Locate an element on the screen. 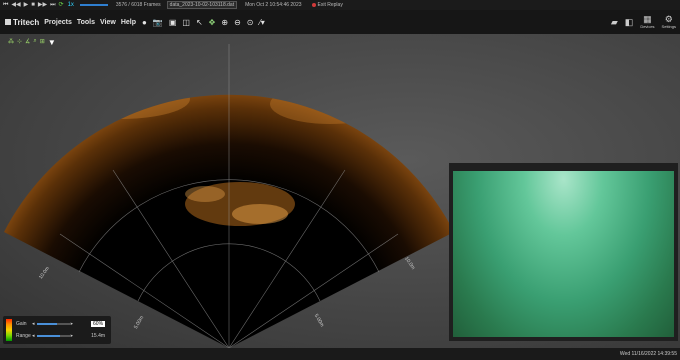 The height and width of the screenshot is (360, 680). range-slider-fill is located at coordinates (48, 336).